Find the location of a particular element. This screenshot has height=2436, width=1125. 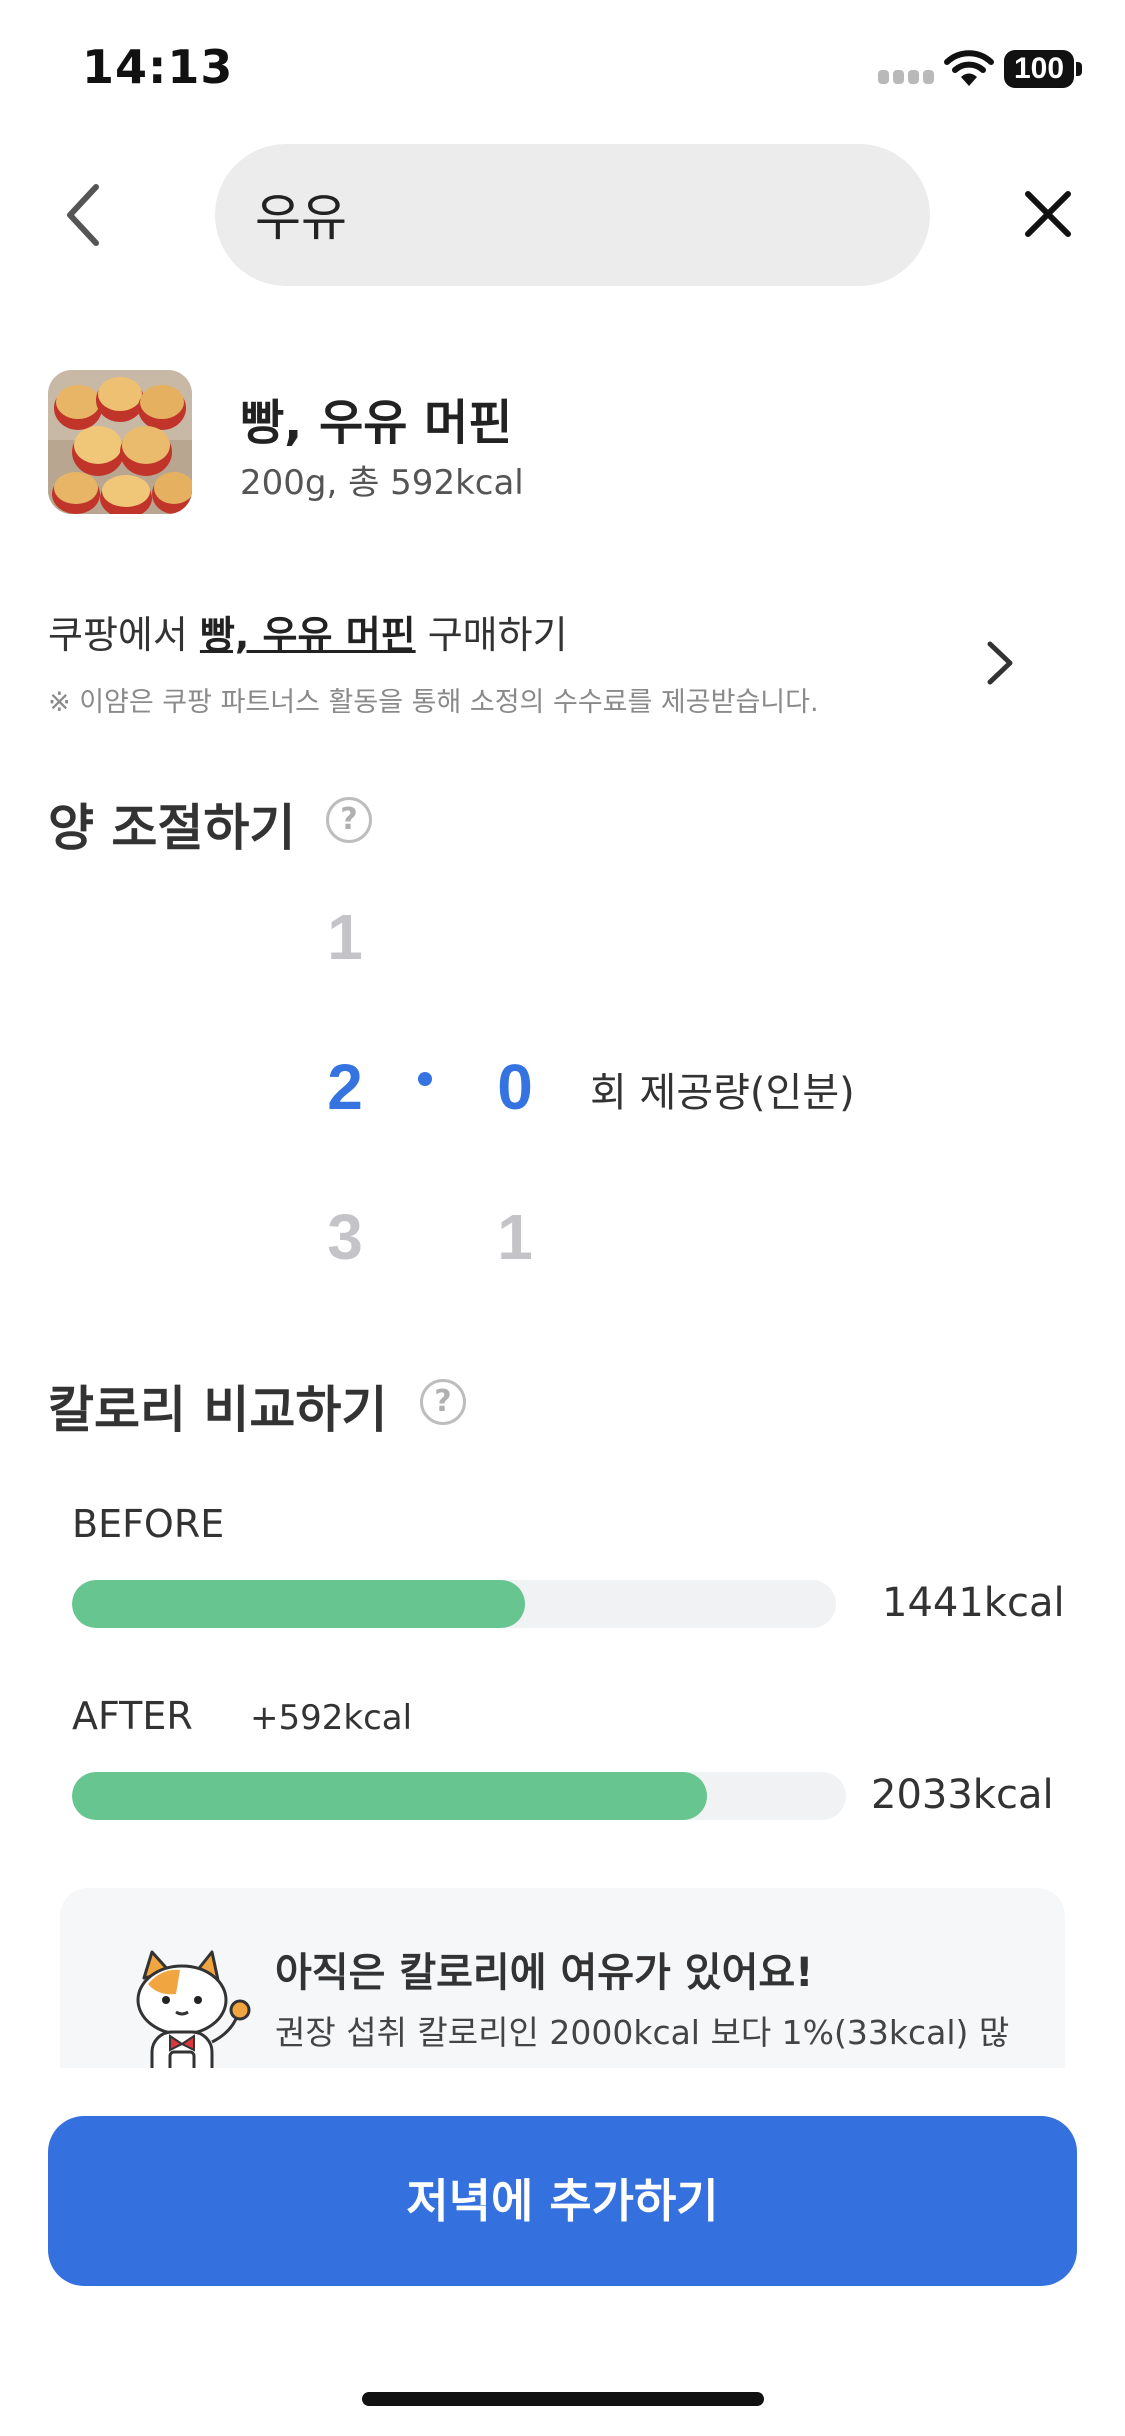

food-detail: 200g, 총 592kcal is located at coordinates (382, 483).